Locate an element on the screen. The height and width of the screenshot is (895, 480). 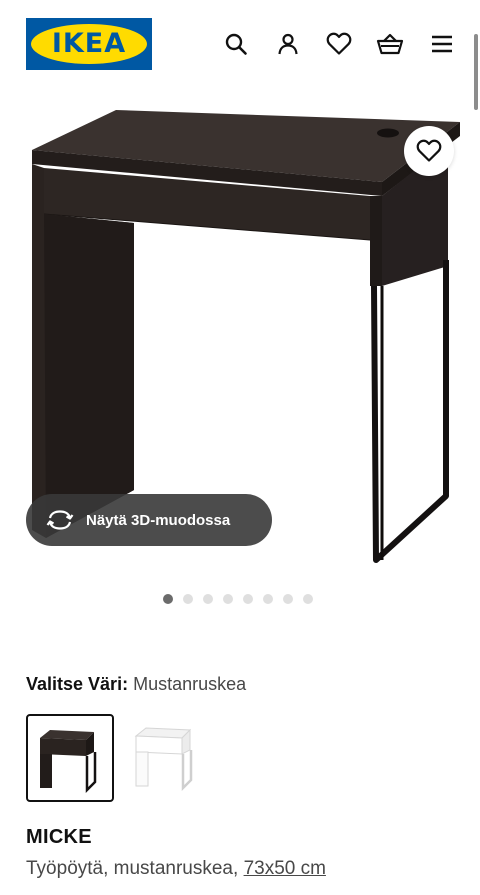
colour-selector-label: Valitse Väri: Mustanruskea is located at coordinates (136, 684).